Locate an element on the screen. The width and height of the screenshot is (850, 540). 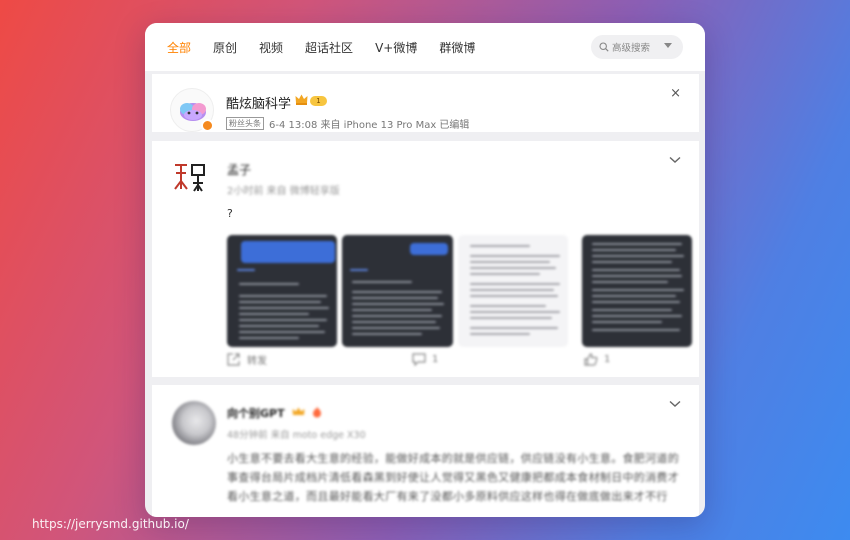
post-action-bar: 转发 1 1 is located at coordinates (425, 359).